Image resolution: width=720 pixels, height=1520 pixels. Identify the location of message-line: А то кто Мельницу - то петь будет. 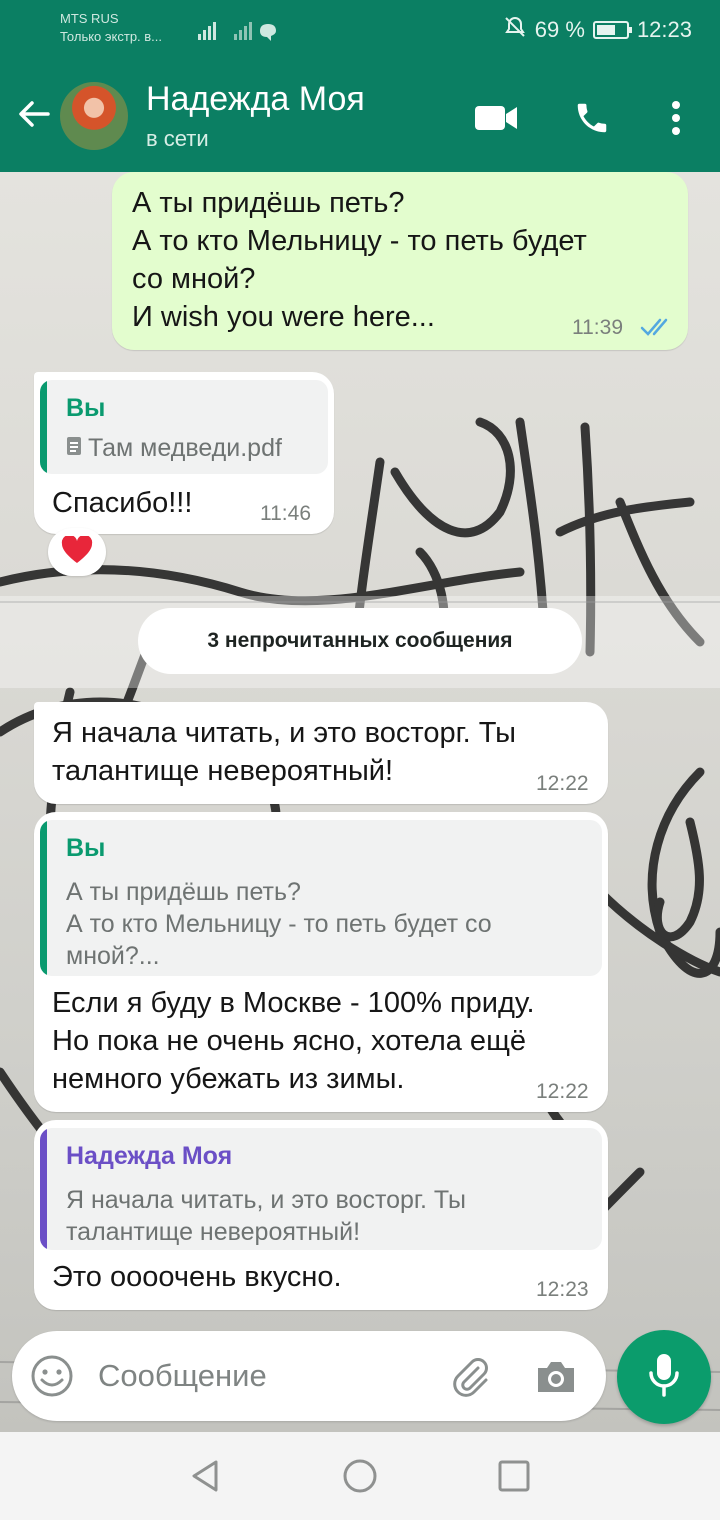
(359, 241).